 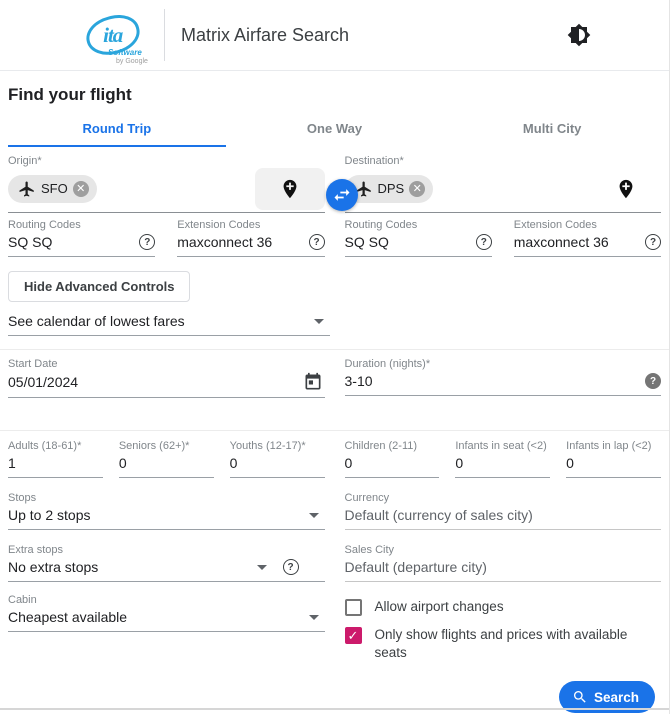 I want to click on origin-airport-chip: SFO ✕, so click(x=52, y=188).